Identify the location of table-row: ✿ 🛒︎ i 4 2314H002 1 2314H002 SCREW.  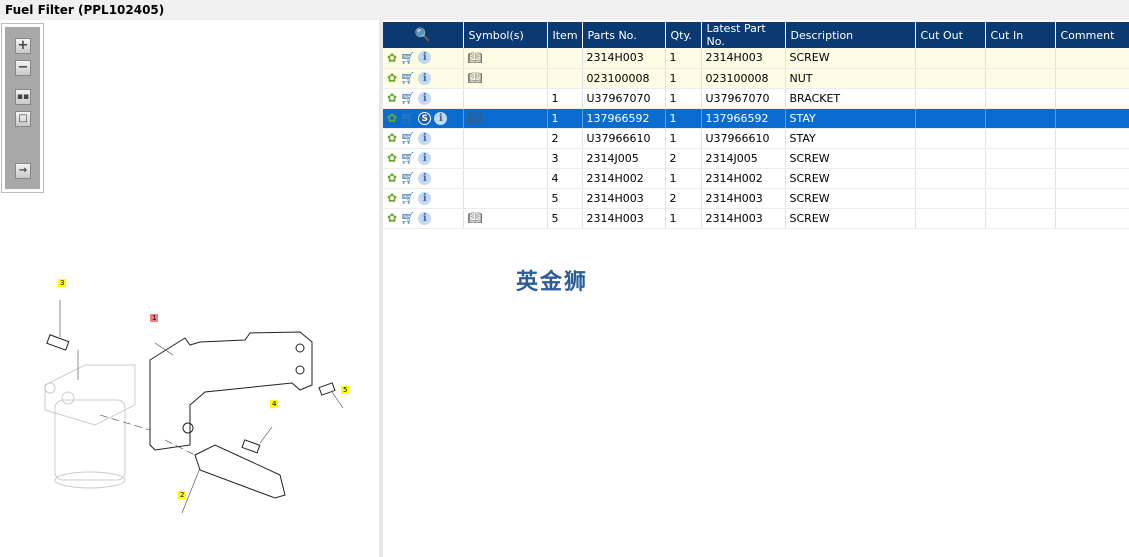
(756, 178).